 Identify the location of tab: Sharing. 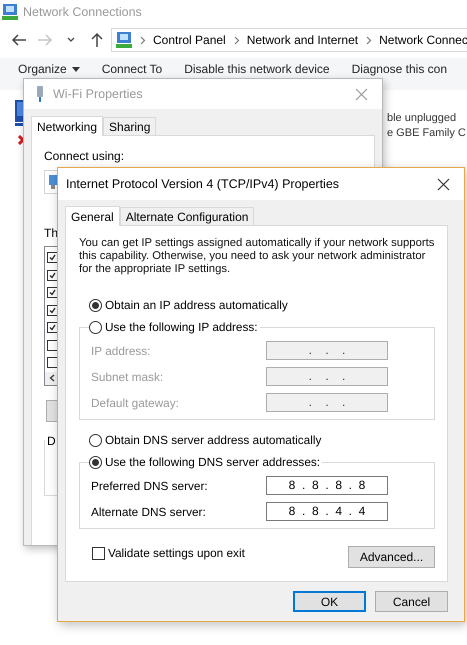
(129, 126).